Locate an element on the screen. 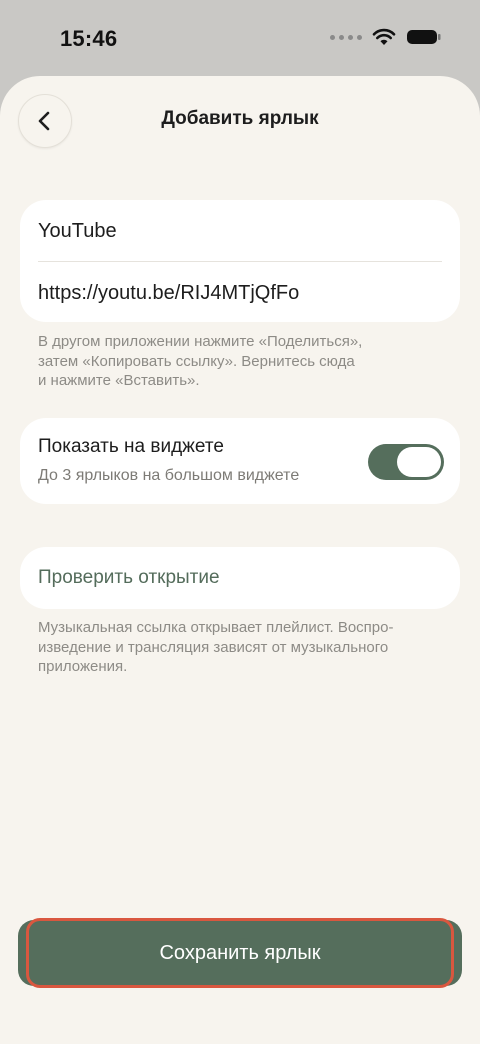  check-open-button: Проверить открытие is located at coordinates (240, 578).